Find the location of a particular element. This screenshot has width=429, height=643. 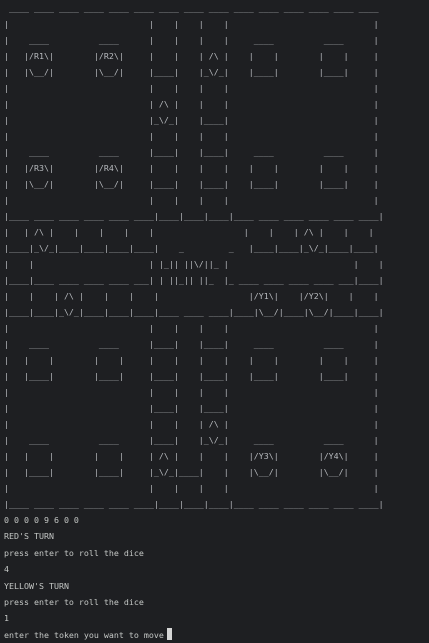

yellow-turn-label: YELLOW'S TURN is located at coordinates (36, 585).